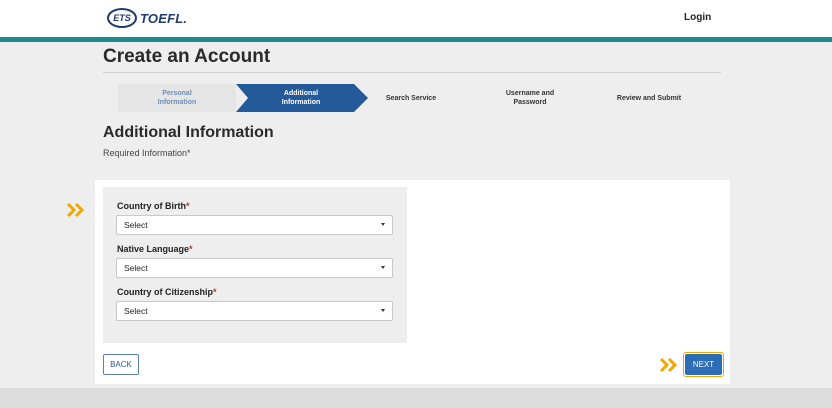 This screenshot has height=408, width=832. I want to click on ets-toefl-logo: ETS TOEFL., so click(147, 18).